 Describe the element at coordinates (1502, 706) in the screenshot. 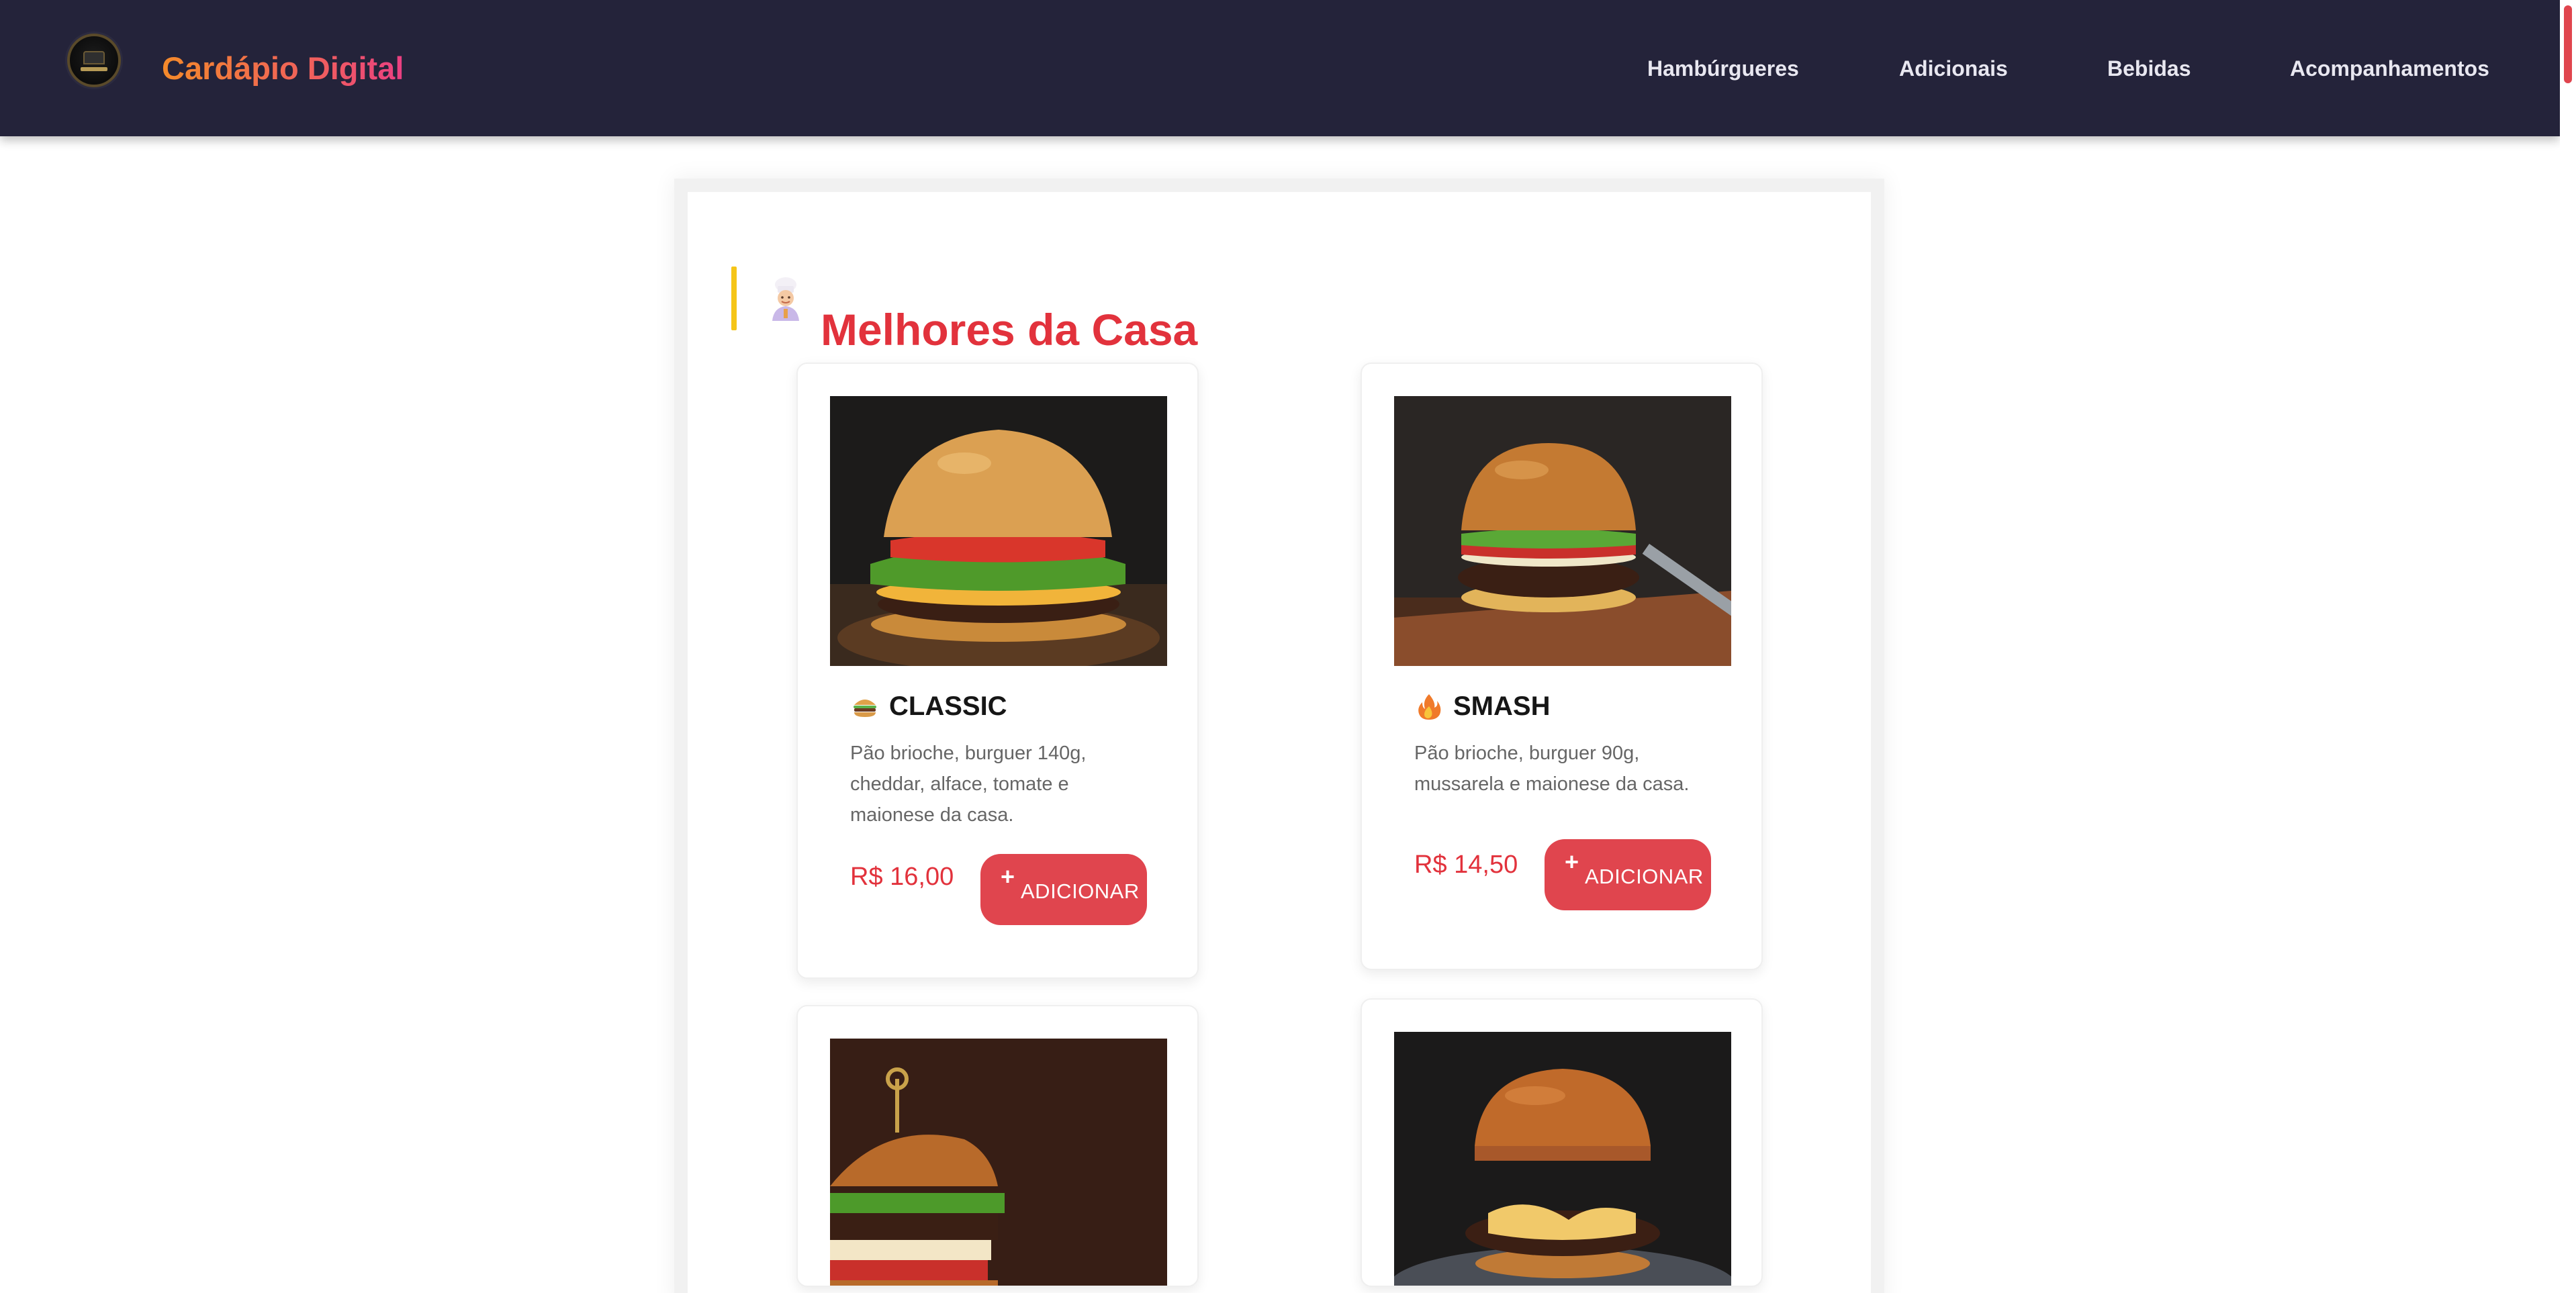

I see `product-name: SMASH` at that location.